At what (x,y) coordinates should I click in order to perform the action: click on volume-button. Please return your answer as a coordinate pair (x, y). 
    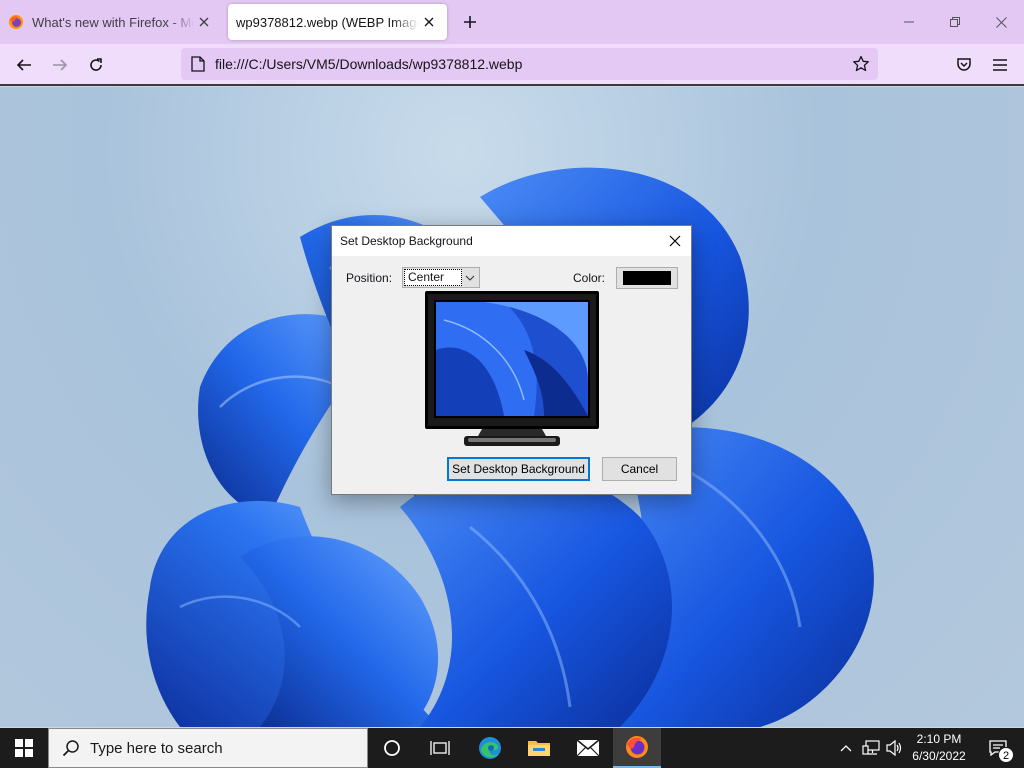
    Looking at the image, I should click on (895, 748).